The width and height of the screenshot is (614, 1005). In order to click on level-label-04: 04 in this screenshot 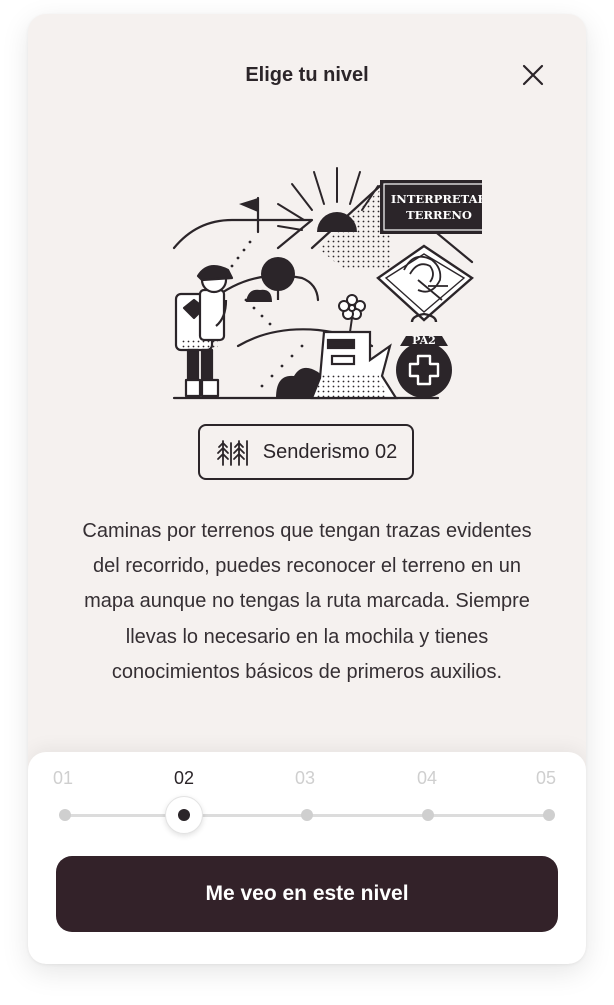, I will do `click(427, 778)`.